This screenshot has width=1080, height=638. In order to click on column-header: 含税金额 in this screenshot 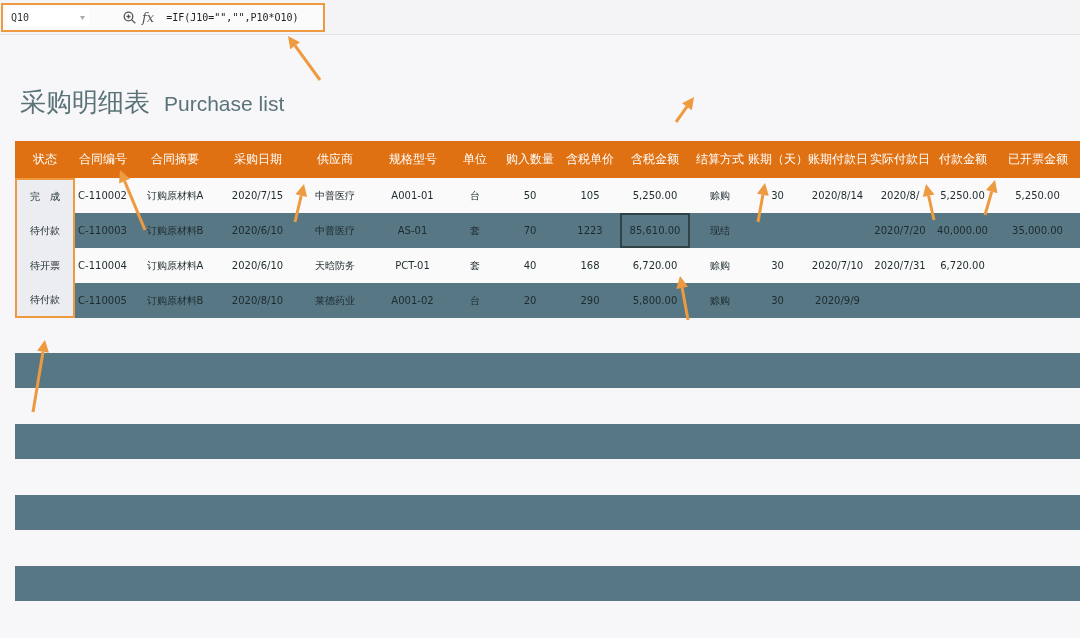, I will do `click(655, 159)`.